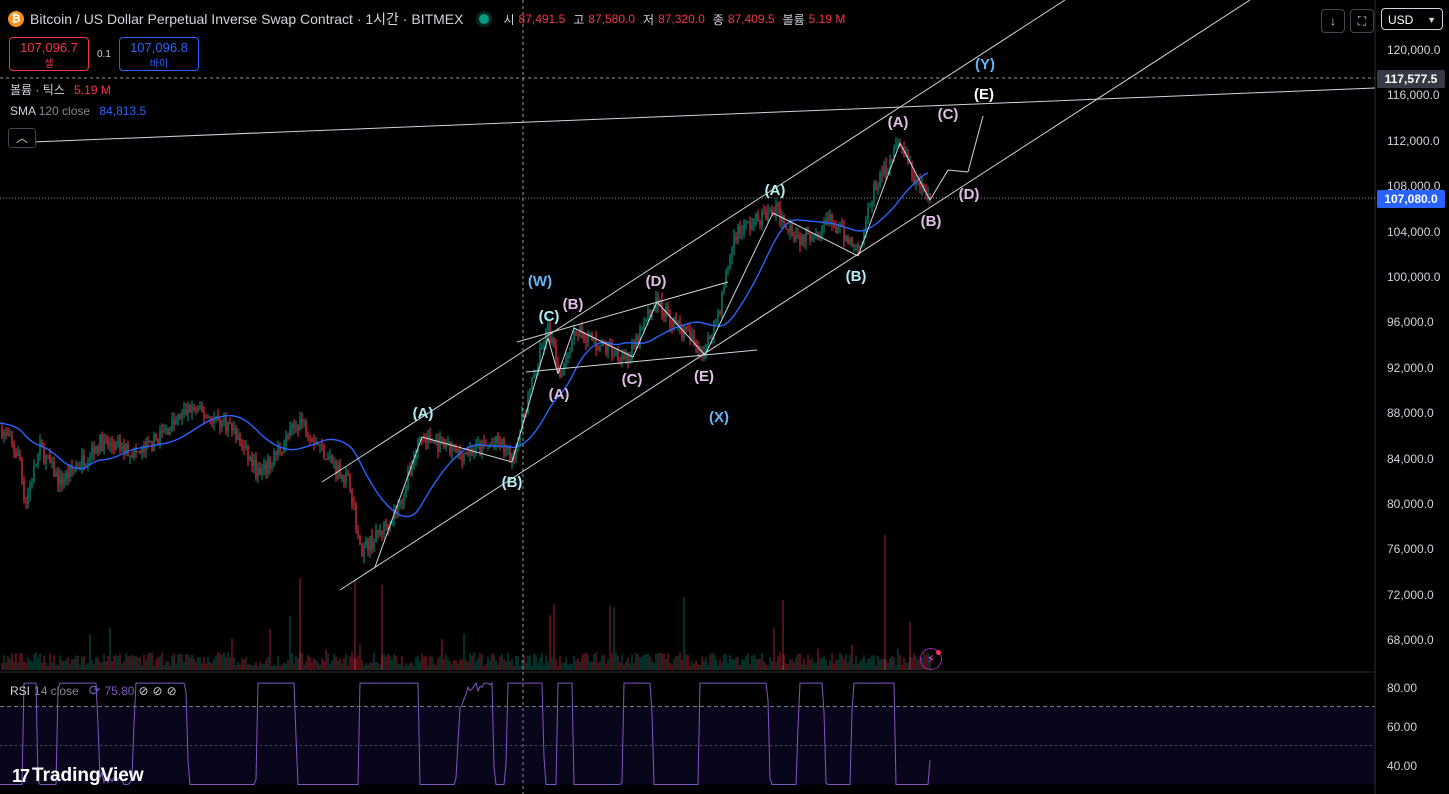 The height and width of the screenshot is (794, 1449). What do you see at coordinates (751, 19) in the screenshot?
I see `ohlc-close-value: 87,409.5` at bounding box center [751, 19].